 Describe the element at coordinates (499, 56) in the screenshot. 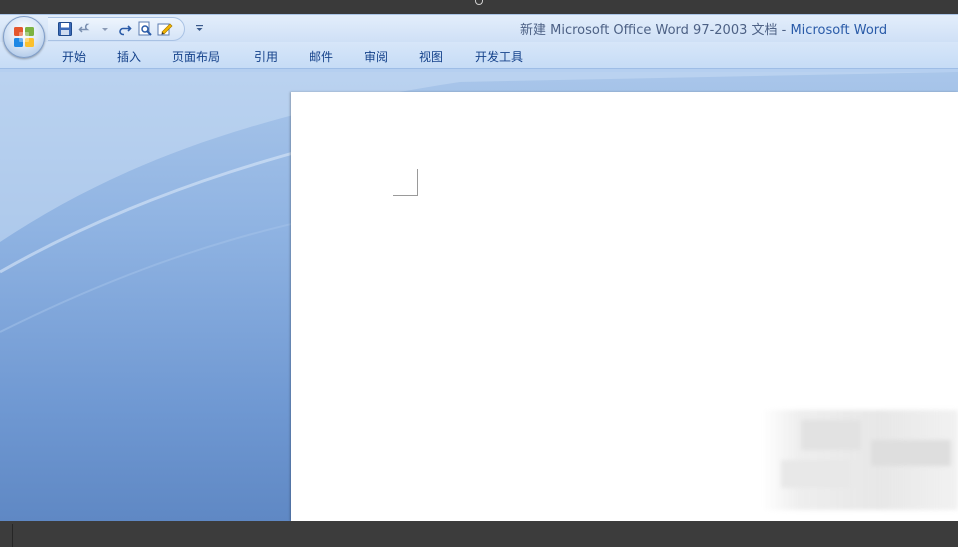

I see `tab-developer: 开发工具` at that location.